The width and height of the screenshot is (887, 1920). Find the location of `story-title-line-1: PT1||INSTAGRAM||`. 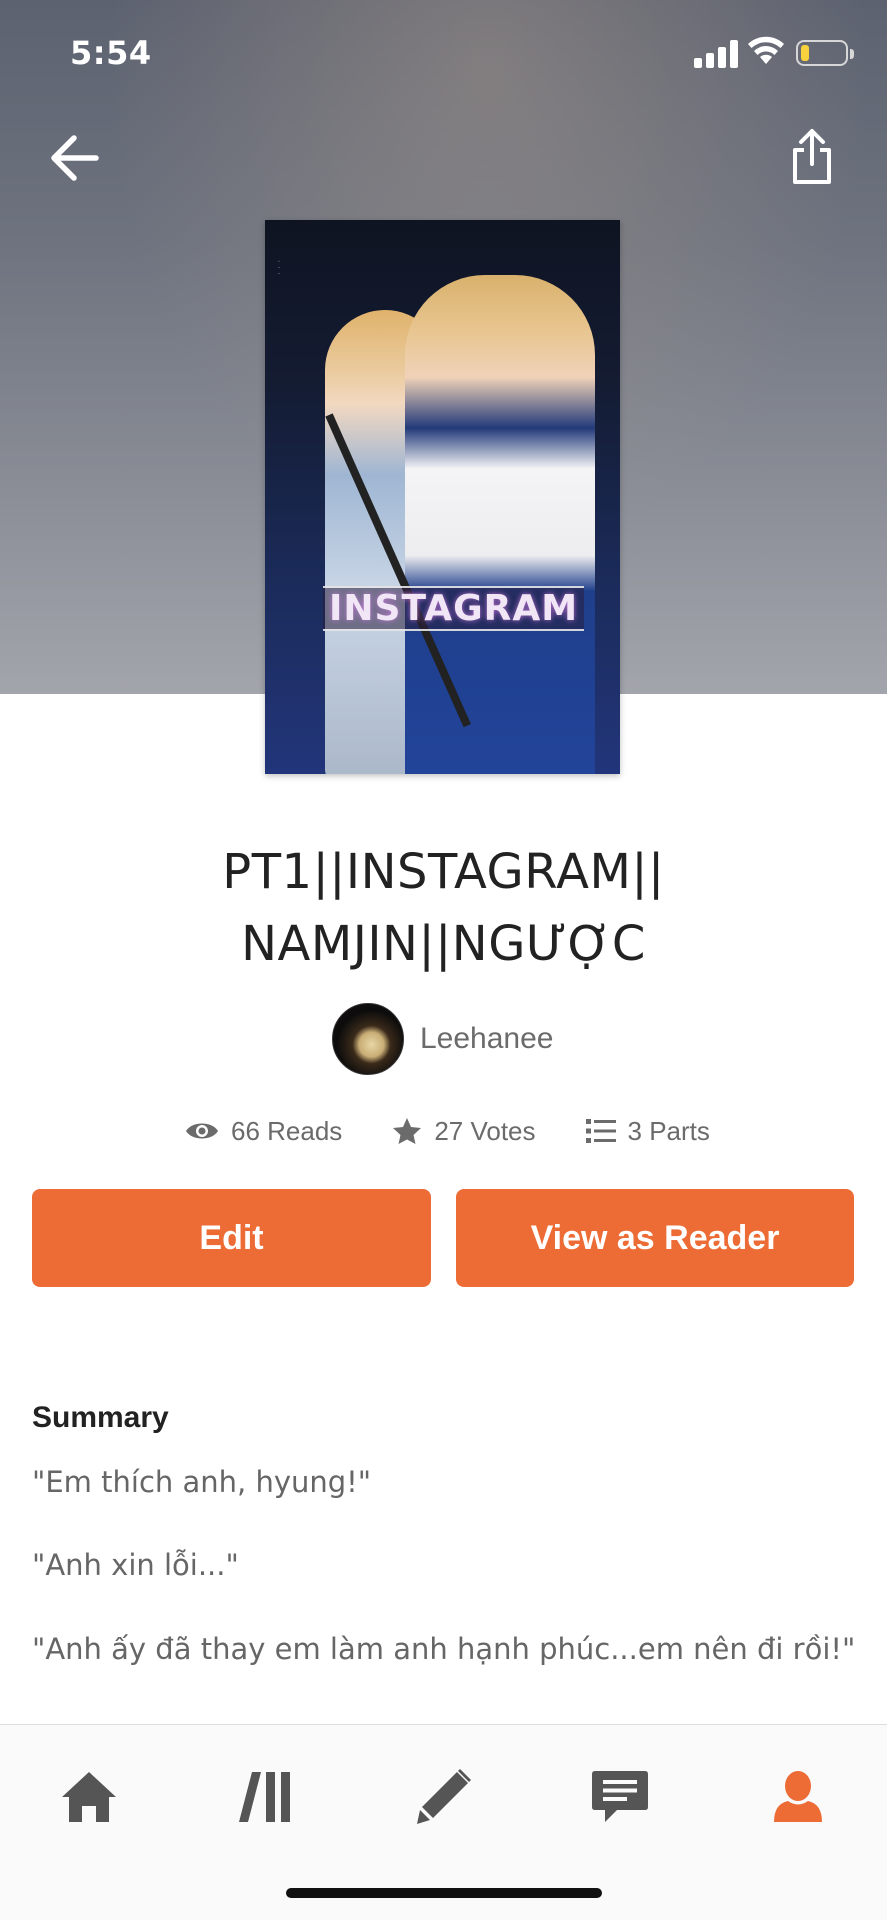

story-title-line-1: PT1||INSTAGRAM|| is located at coordinates (443, 872).